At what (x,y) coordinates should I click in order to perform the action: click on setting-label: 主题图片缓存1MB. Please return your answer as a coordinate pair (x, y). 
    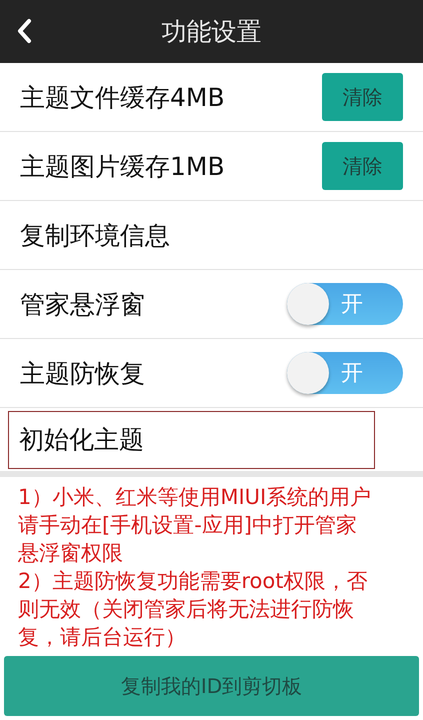
    Looking at the image, I should click on (122, 166).